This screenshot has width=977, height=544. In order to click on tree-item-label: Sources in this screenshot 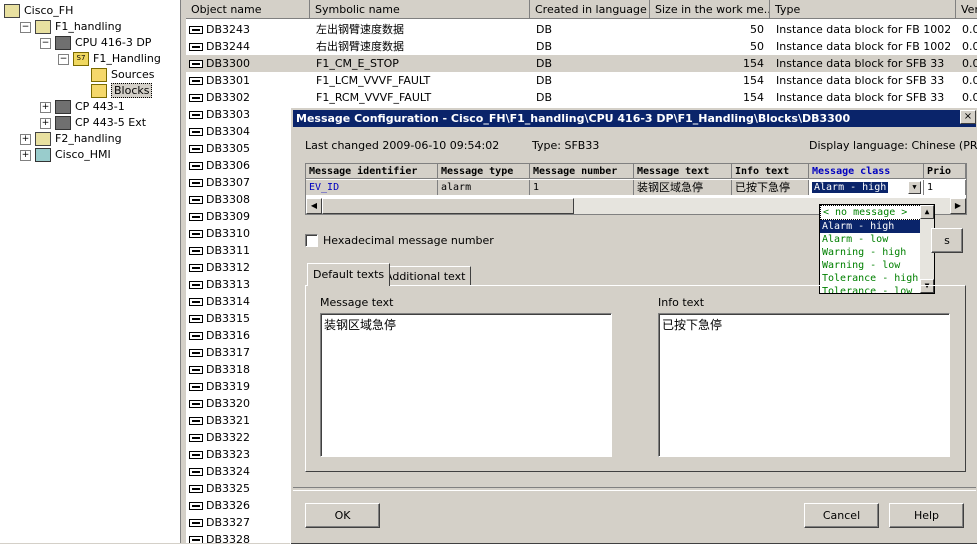, I will do `click(133, 74)`.